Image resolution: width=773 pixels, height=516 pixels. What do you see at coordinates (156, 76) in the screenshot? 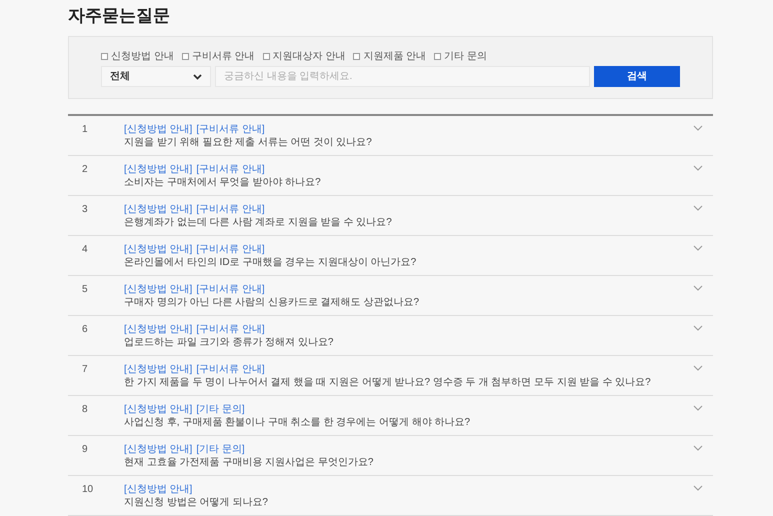
I see `category-select: 전체` at bounding box center [156, 76].